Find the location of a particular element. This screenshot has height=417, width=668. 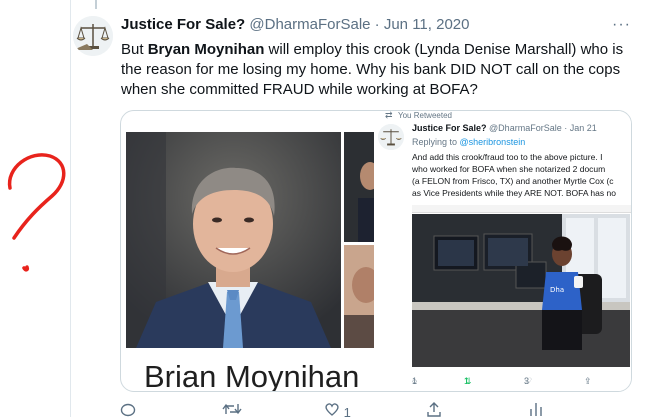

photo-caption: Brian Moynihan is located at coordinates (252, 375).